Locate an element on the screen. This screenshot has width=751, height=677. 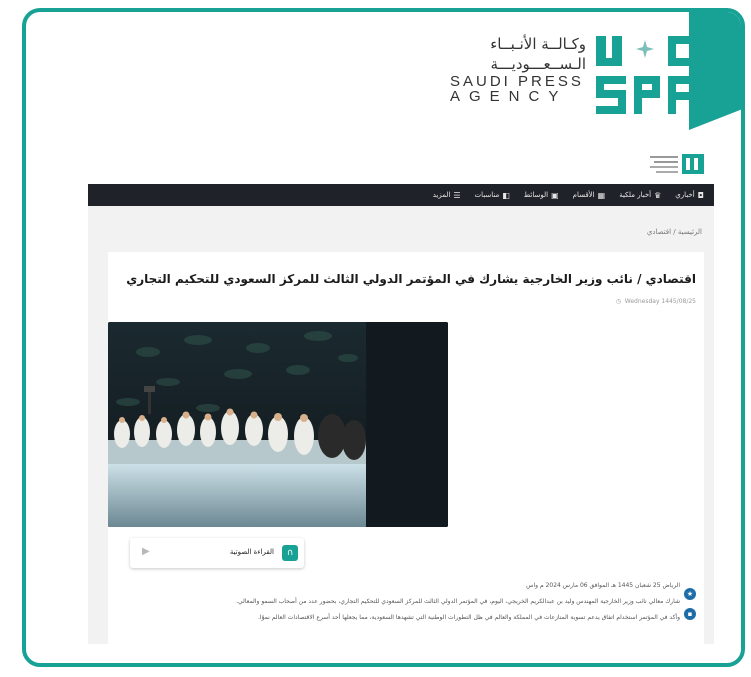
play-icon: ▶ is located at coordinates (146, 551).